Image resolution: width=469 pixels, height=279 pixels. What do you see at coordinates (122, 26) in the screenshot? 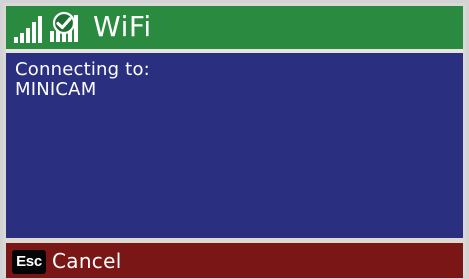
I see `page-title: WiFi` at bounding box center [122, 26].